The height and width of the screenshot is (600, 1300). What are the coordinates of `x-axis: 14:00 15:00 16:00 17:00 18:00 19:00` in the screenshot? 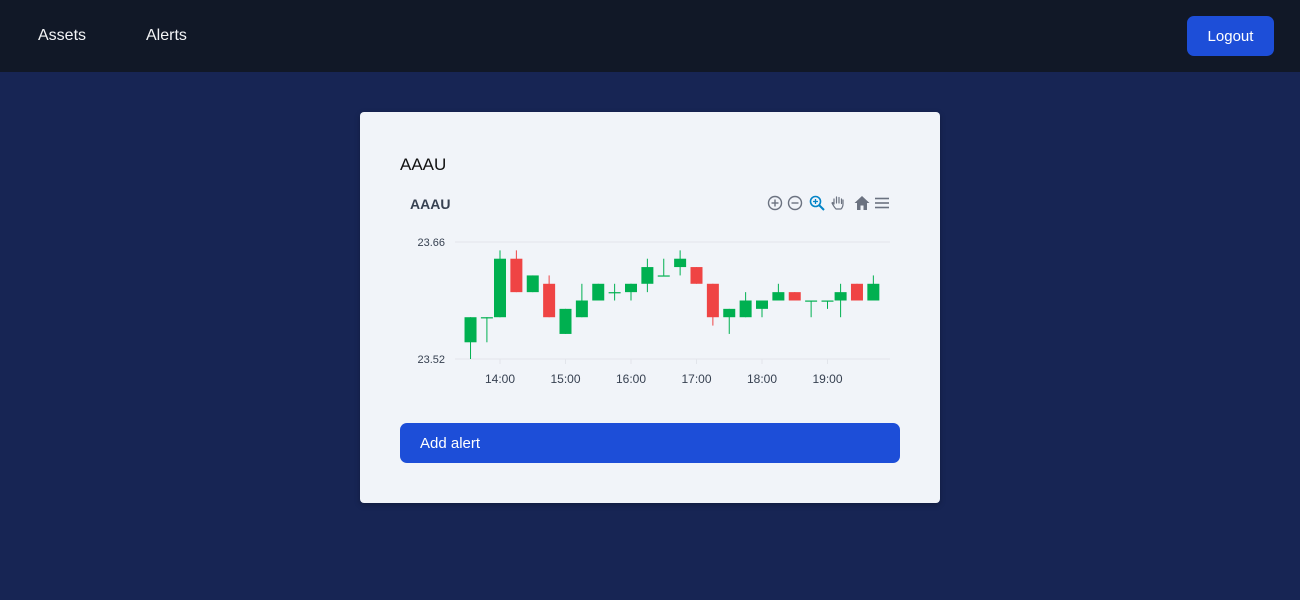 It's located at (664, 372).